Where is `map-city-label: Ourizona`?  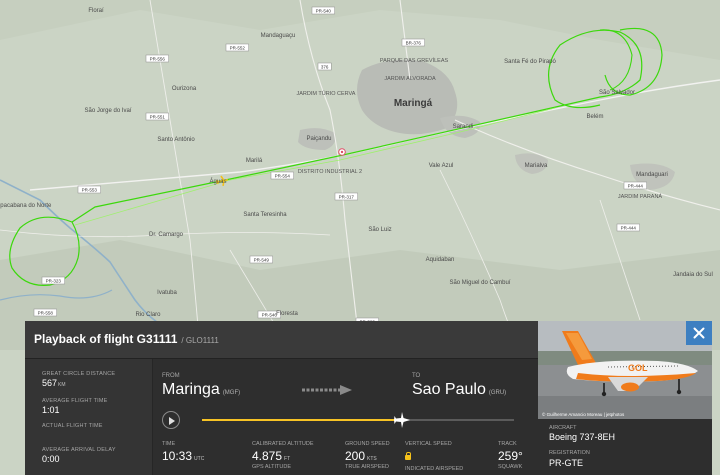 map-city-label: Ourizona is located at coordinates (184, 89).